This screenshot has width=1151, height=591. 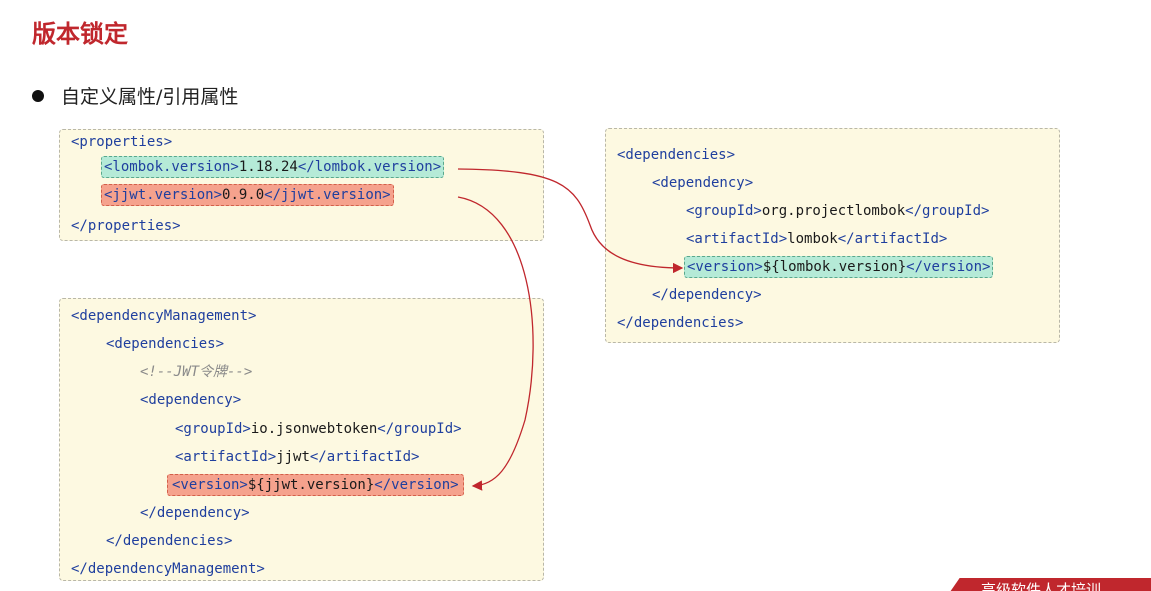 I want to click on brand-badge: 高级软件人才培训, so click(x=1047, y=584).